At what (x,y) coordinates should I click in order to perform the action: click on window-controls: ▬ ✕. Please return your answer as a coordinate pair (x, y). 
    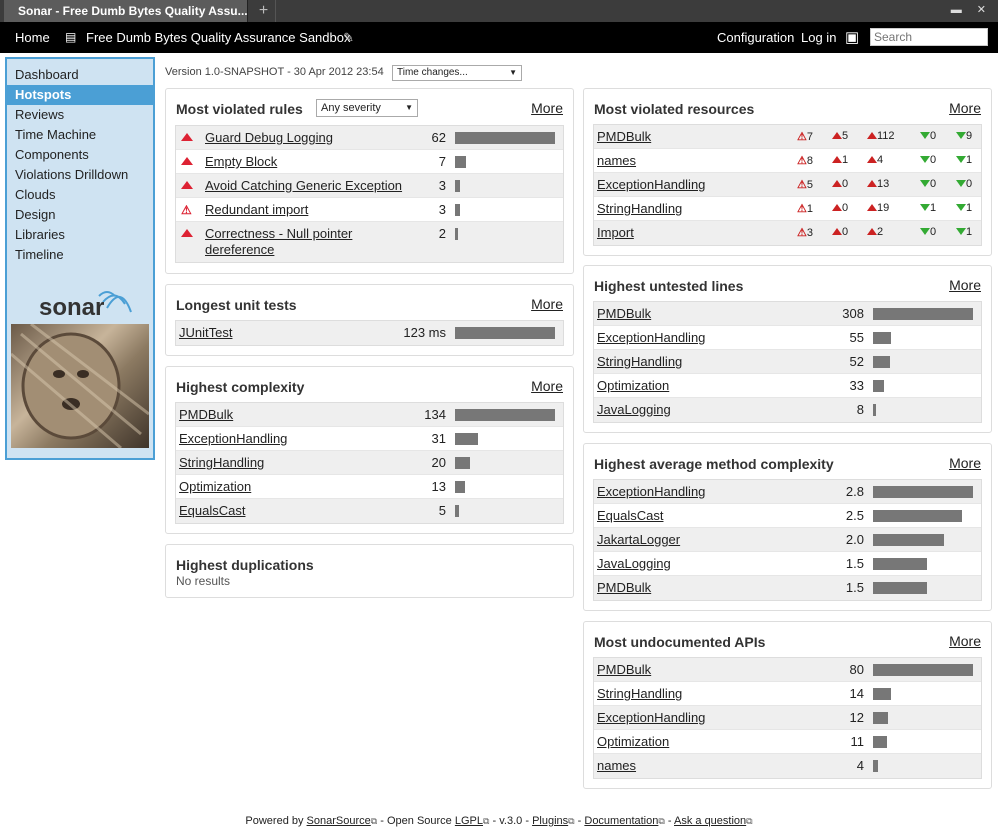
    Looking at the image, I should click on (971, 9).